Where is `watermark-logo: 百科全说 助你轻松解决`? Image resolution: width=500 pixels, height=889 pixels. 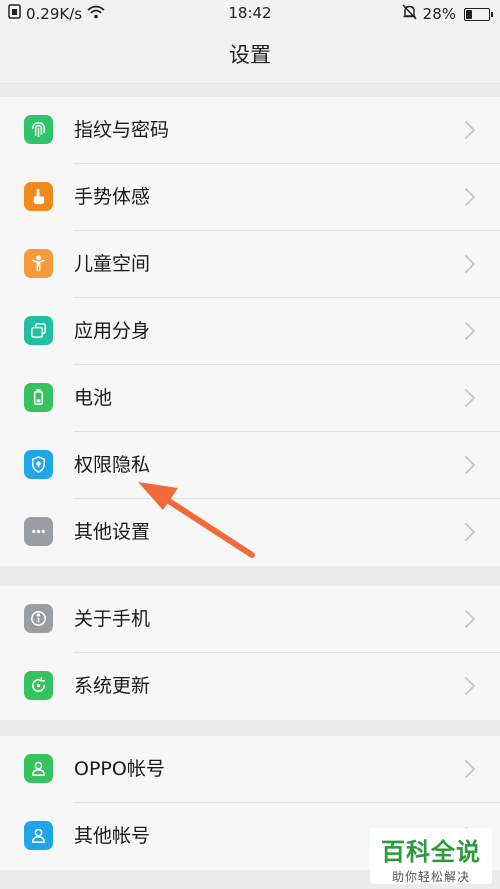 watermark-logo: 百科全说 助你轻松解决 is located at coordinates (431, 856).